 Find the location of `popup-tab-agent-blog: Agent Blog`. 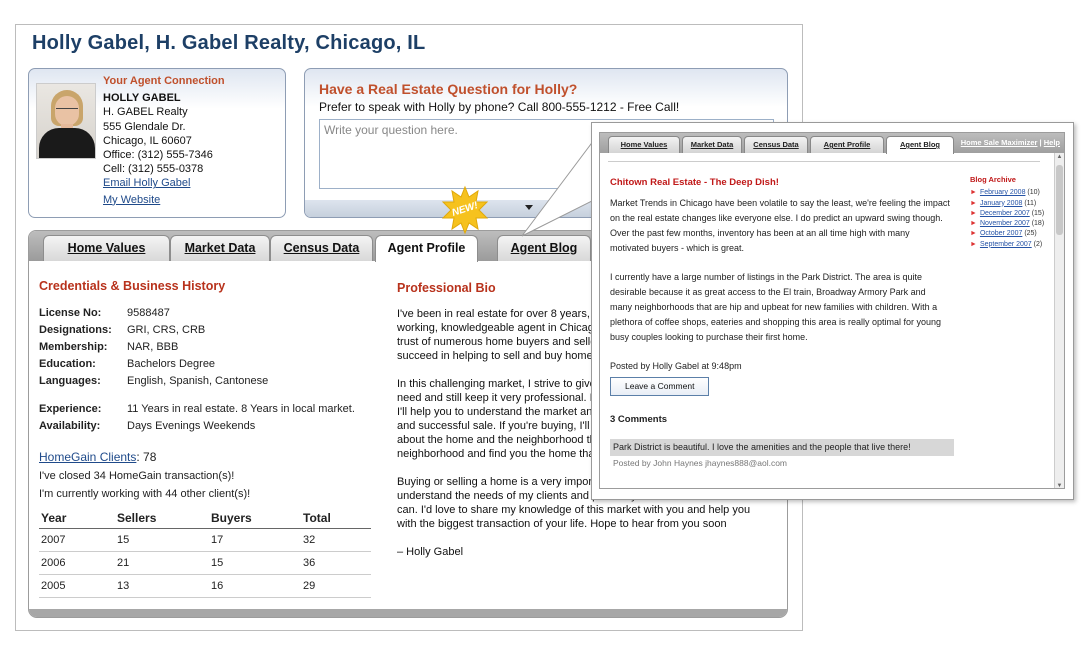

popup-tab-agent-blog: Agent Blog is located at coordinates (920, 145).